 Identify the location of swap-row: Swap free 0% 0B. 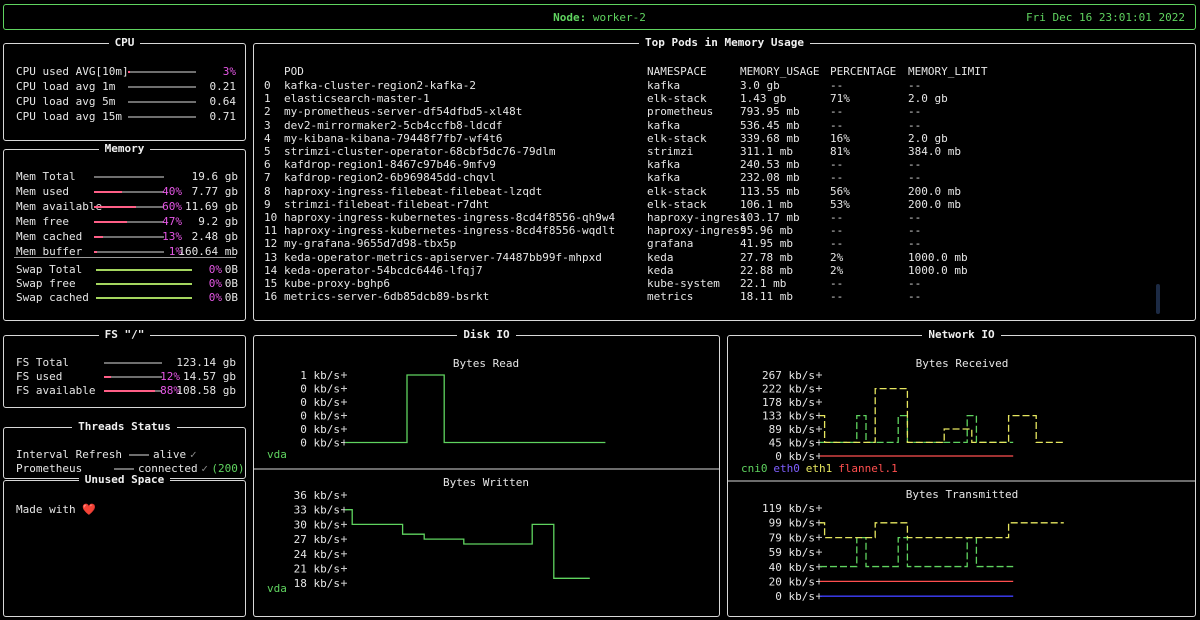
(127, 283).